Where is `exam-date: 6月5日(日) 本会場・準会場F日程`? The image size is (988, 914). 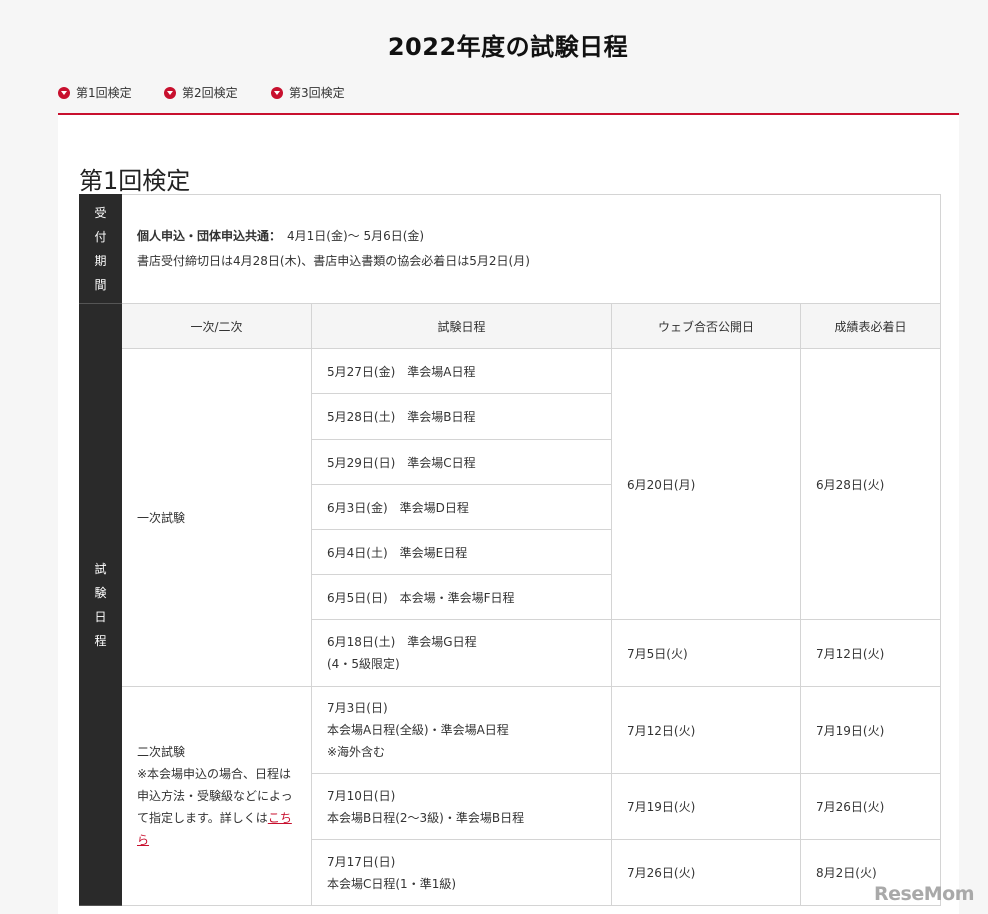
exam-date: 6月5日(日) 本会場・準会場F日程 is located at coordinates (461, 597).